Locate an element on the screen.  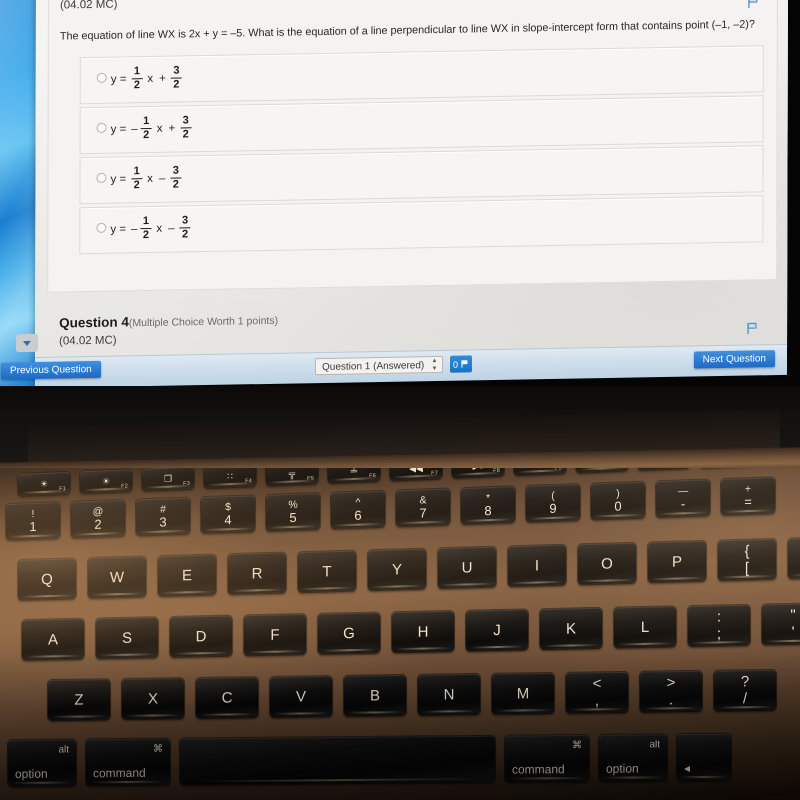
equation-variable: x is located at coordinates (159, 228).